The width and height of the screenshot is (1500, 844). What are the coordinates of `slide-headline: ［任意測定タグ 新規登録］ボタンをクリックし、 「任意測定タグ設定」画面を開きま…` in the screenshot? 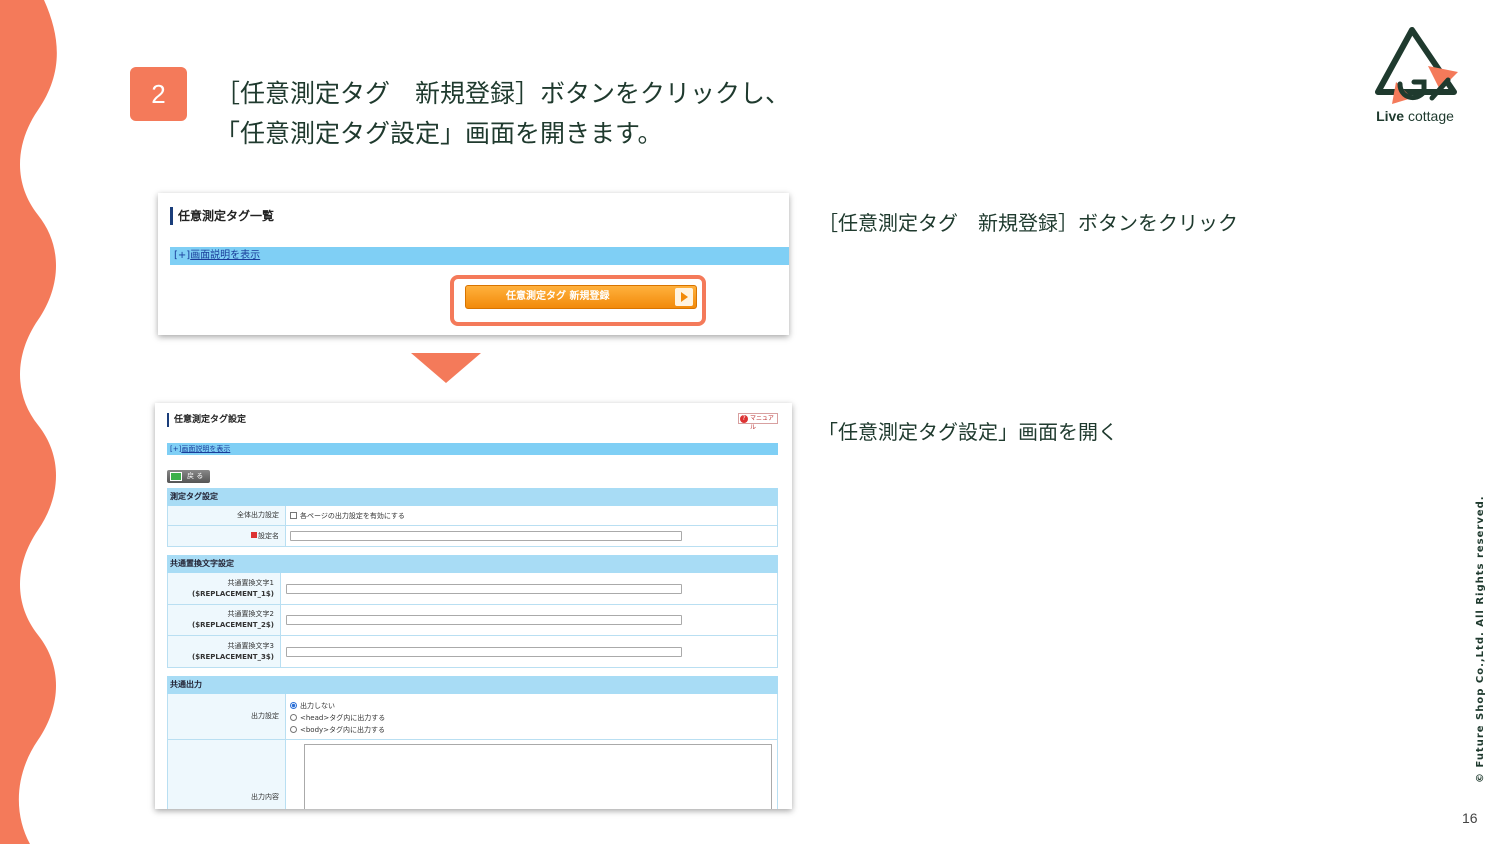 It's located at (502, 114).